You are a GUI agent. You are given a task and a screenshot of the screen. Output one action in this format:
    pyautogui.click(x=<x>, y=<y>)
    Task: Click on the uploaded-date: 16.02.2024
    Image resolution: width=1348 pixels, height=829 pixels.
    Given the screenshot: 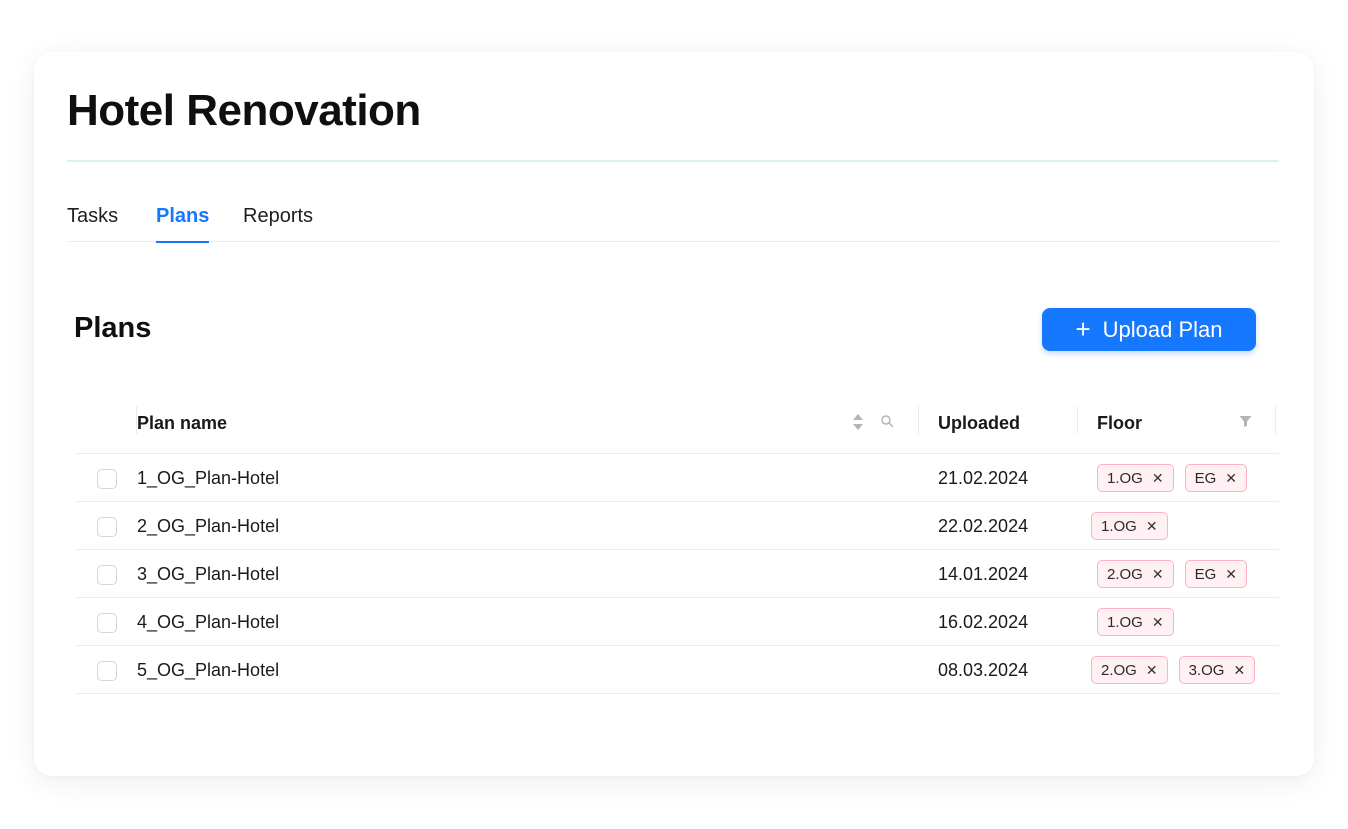 What is the action you would take?
    pyautogui.click(x=983, y=621)
    